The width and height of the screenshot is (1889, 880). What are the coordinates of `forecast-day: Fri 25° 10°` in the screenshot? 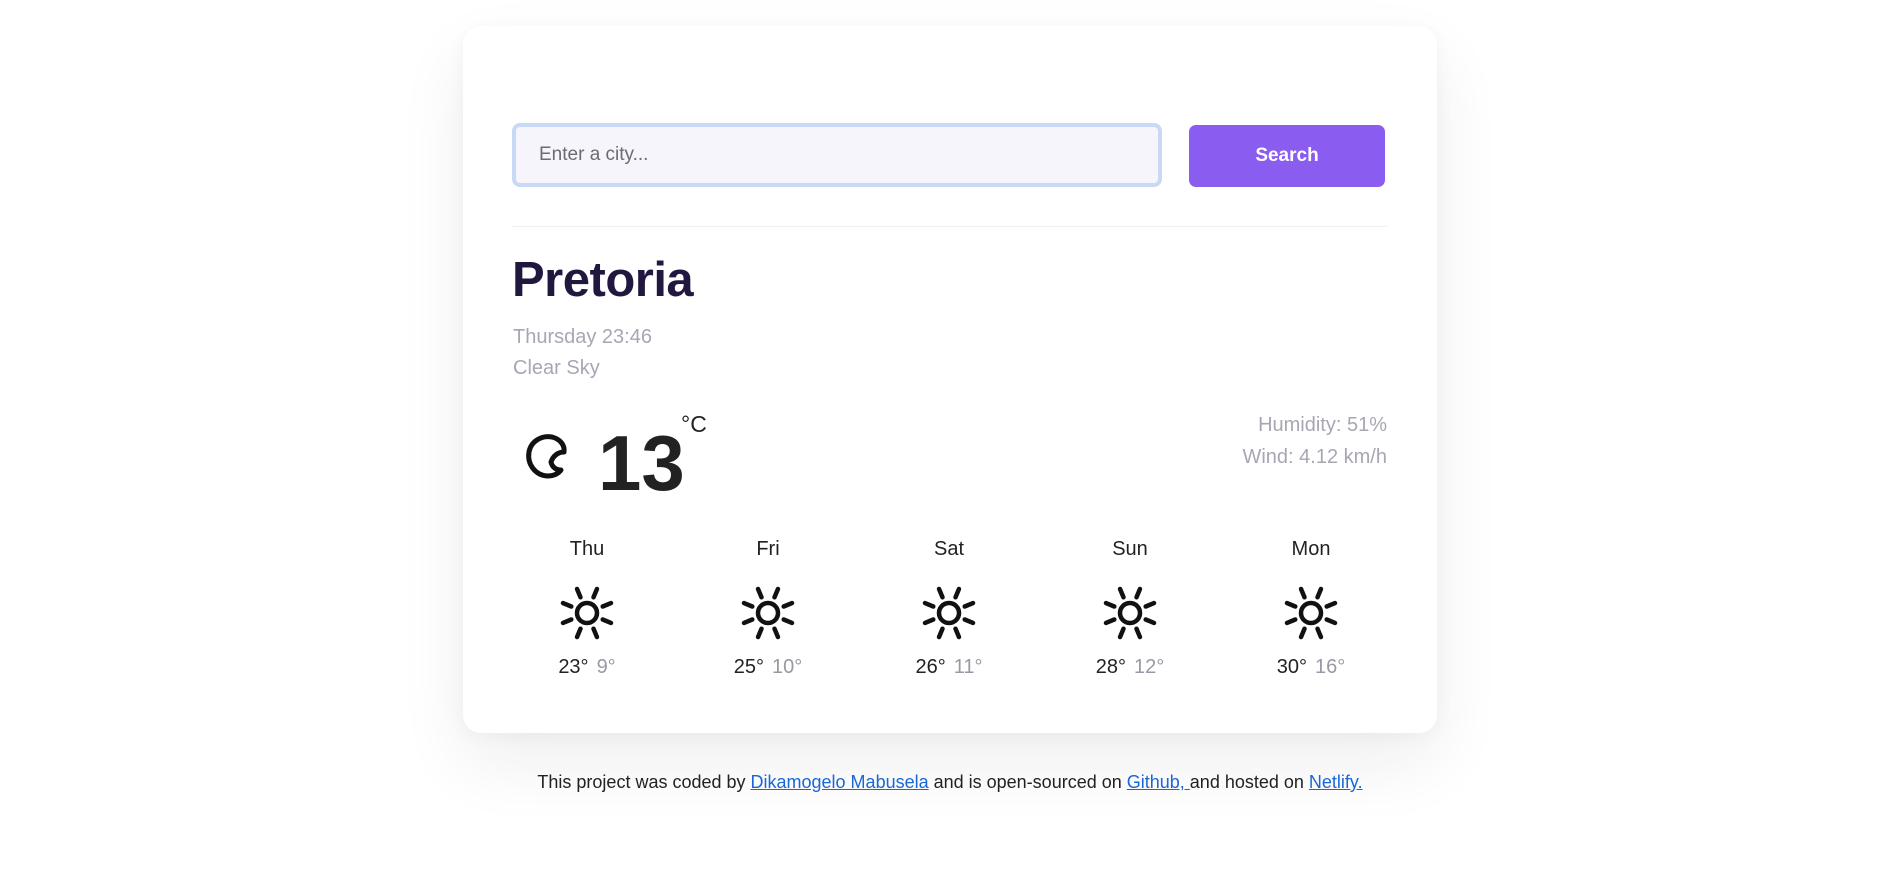 It's located at (768, 608).